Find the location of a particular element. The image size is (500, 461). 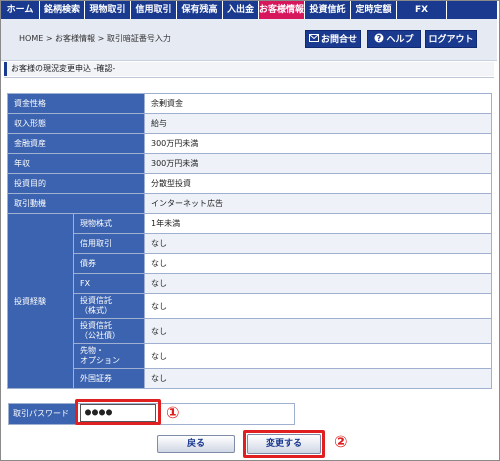

logout-button: ログアウト is located at coordinates (451, 39).